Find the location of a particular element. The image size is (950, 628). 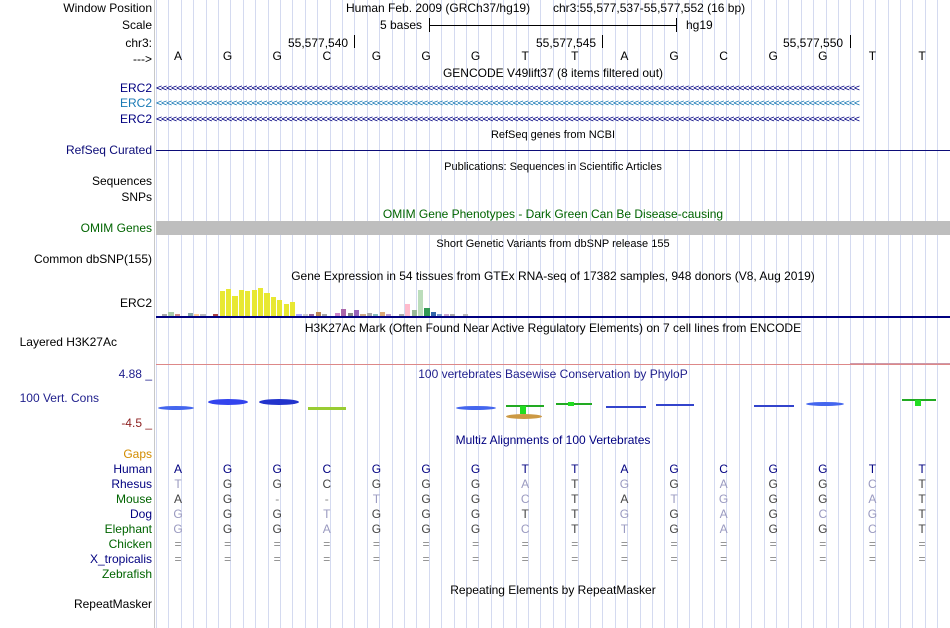

gene-label-erc2-2: ERC2 is located at coordinates (136, 103).